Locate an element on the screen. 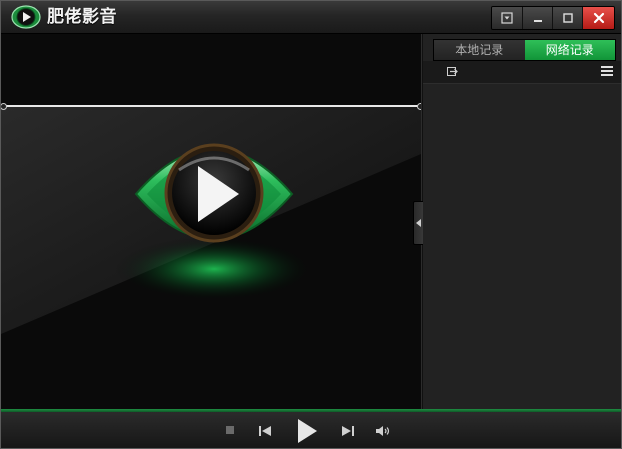 The width and height of the screenshot is (622, 449). video-divider-line is located at coordinates (211, 106).